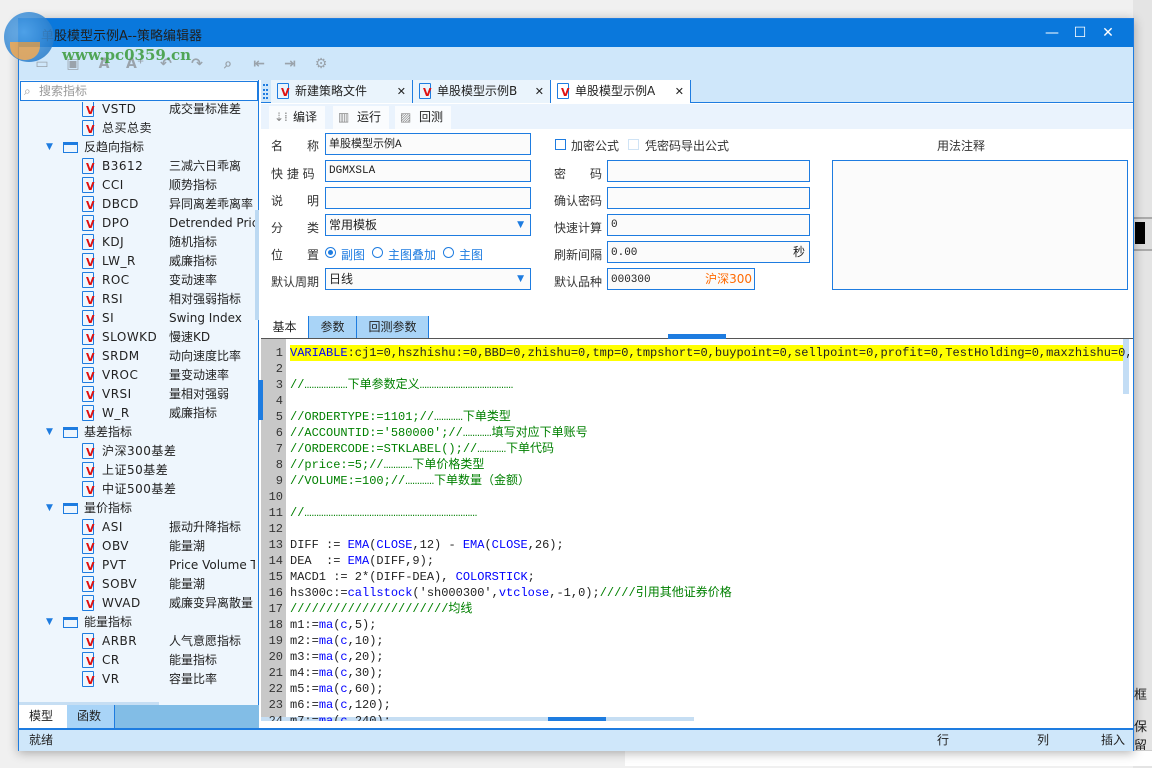  Describe the element at coordinates (42, 64) in the screenshot. I see `save-icon: ▭` at that location.